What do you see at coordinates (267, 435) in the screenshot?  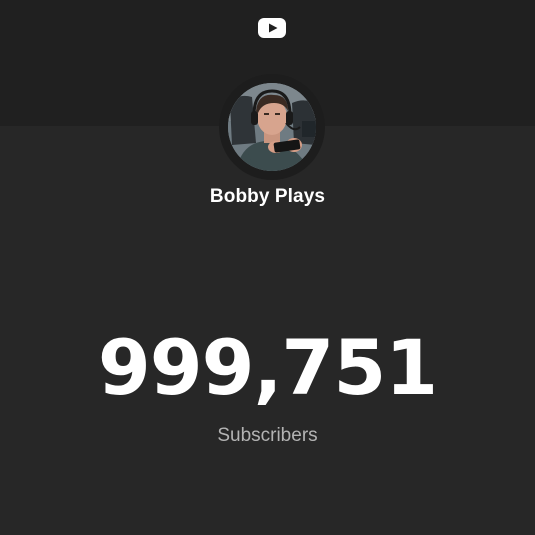 I see `subscriber-label: Subscribers` at bounding box center [267, 435].